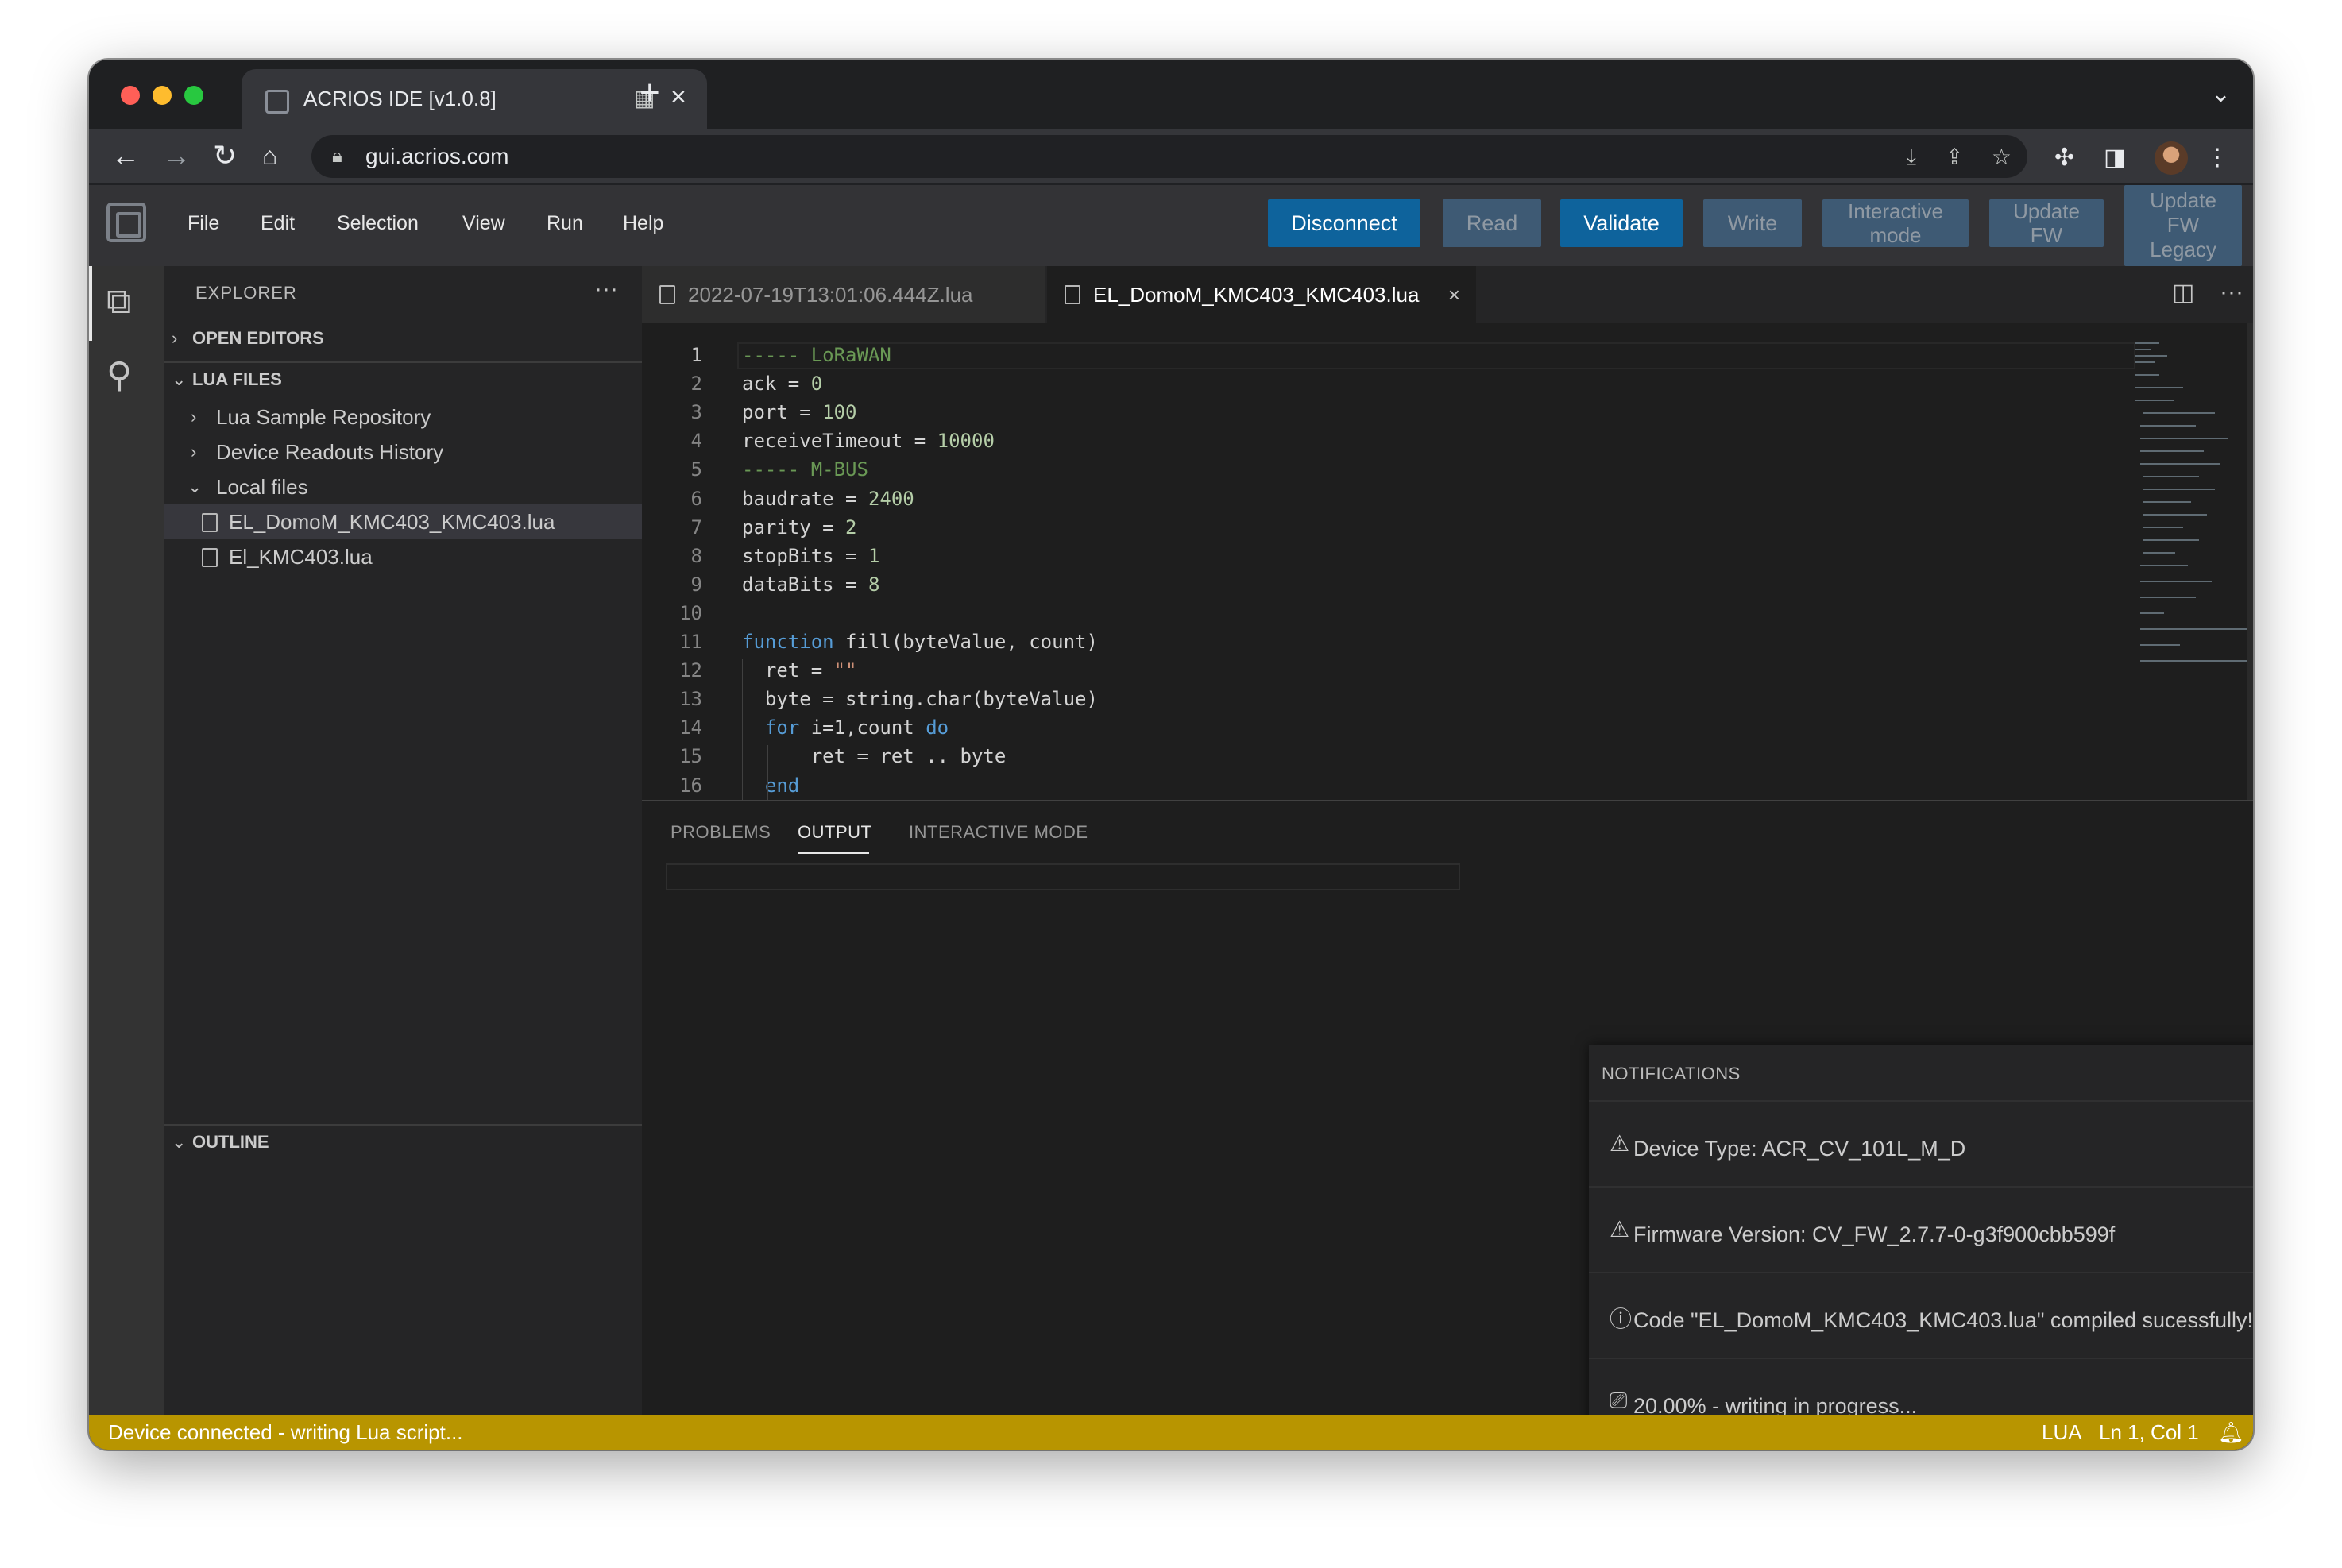  What do you see at coordinates (118, 302) in the screenshot?
I see `explorer-icon: ⧉` at bounding box center [118, 302].